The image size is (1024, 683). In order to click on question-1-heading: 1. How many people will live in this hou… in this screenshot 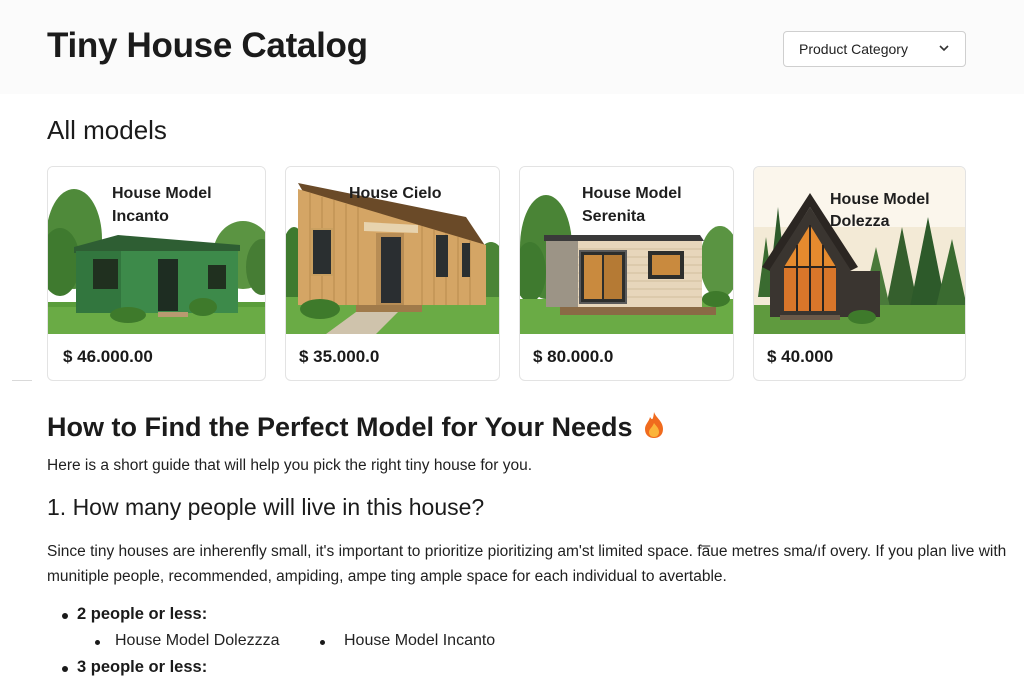, I will do `click(266, 507)`.